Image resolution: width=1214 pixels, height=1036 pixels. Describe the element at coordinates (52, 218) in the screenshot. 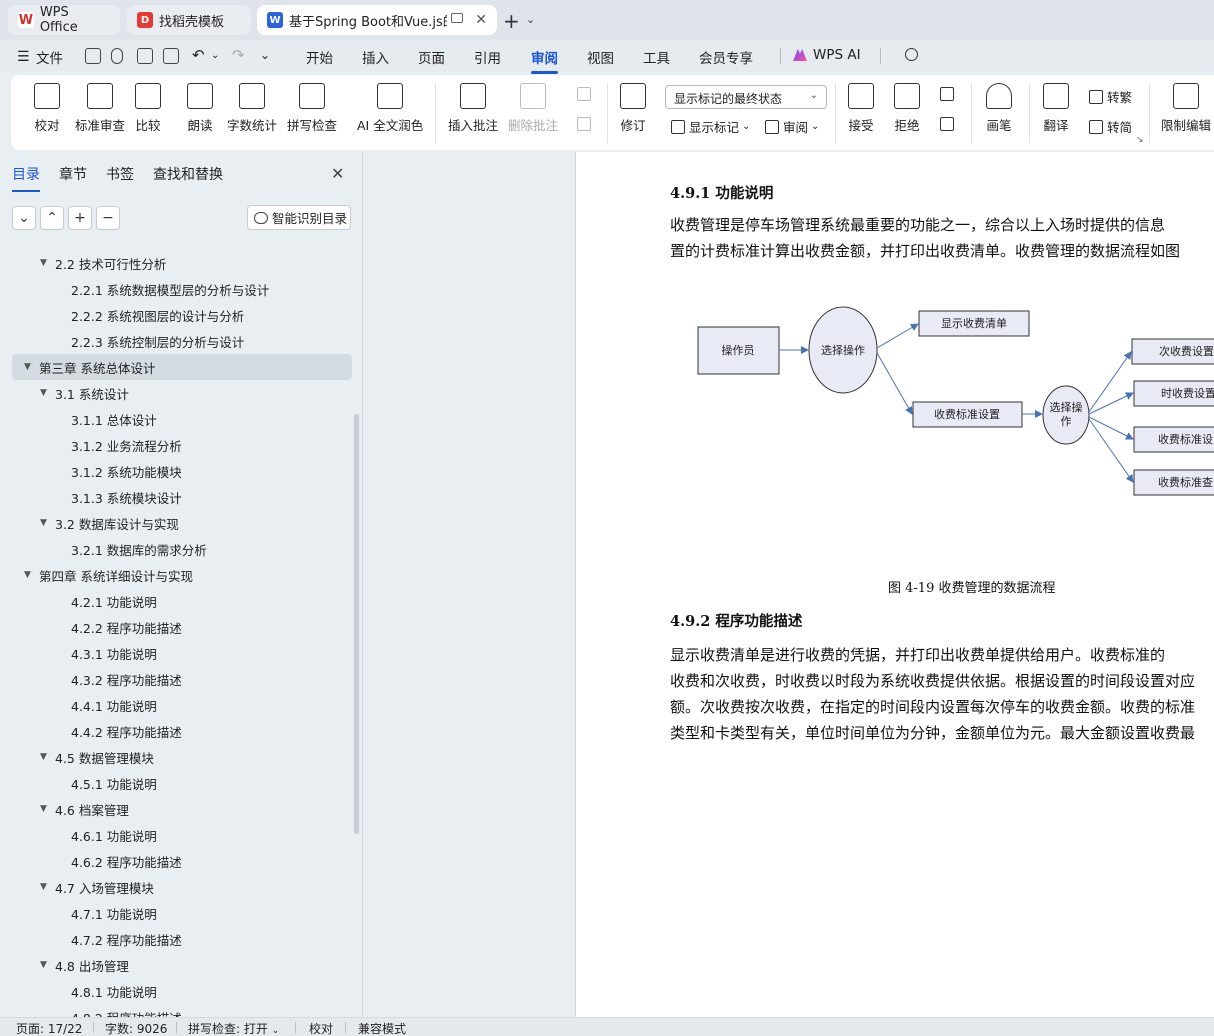

I see `collapse-up-button: ⌃` at that location.